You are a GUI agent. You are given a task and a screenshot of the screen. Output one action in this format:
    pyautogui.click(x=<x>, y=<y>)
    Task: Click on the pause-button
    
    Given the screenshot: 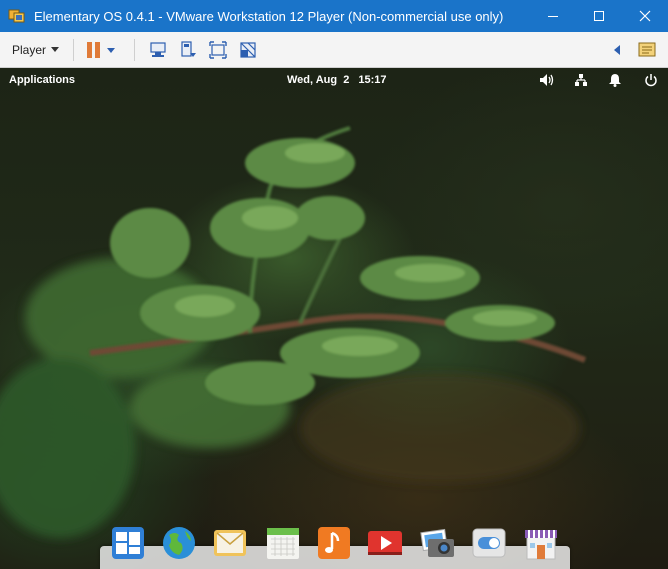 What is the action you would take?
    pyautogui.click(x=102, y=50)
    